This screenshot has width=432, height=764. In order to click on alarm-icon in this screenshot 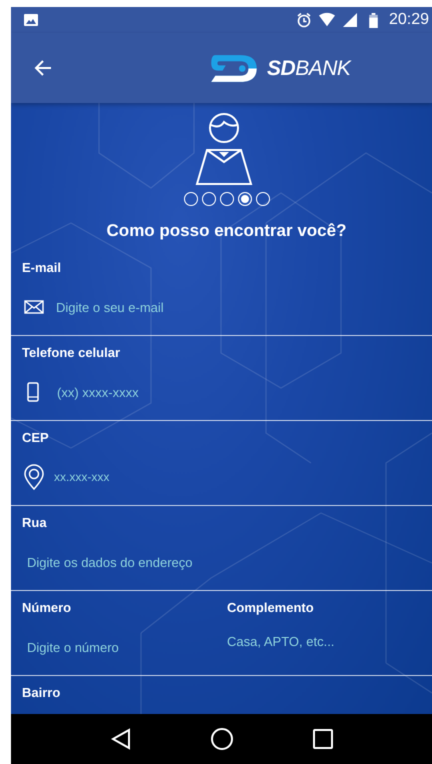, I will do `click(304, 20)`.